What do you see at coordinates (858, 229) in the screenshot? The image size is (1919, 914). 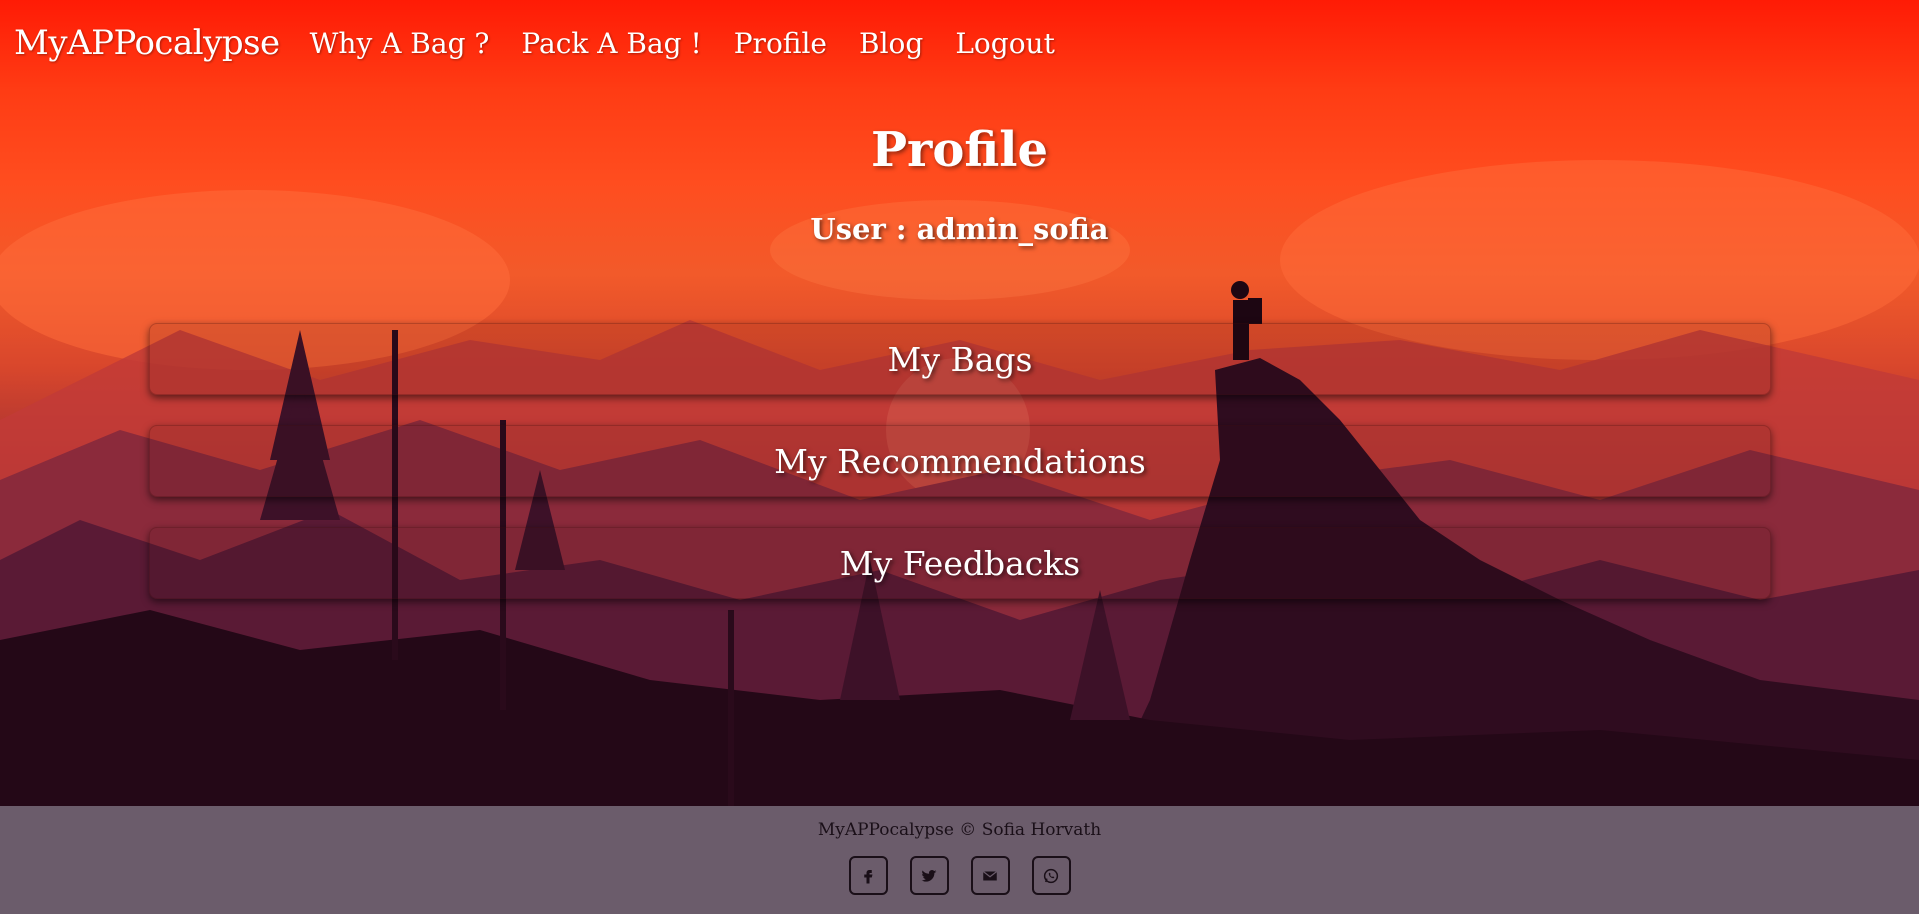 I see `user-label: User :` at bounding box center [858, 229].